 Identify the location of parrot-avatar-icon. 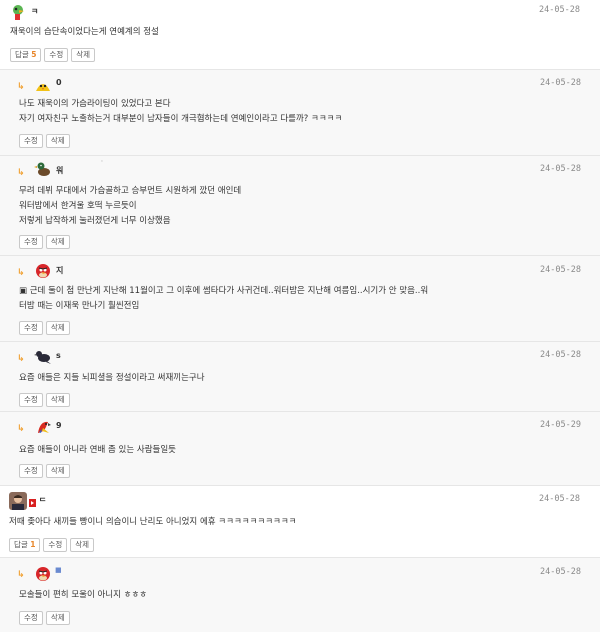
(18, 12).